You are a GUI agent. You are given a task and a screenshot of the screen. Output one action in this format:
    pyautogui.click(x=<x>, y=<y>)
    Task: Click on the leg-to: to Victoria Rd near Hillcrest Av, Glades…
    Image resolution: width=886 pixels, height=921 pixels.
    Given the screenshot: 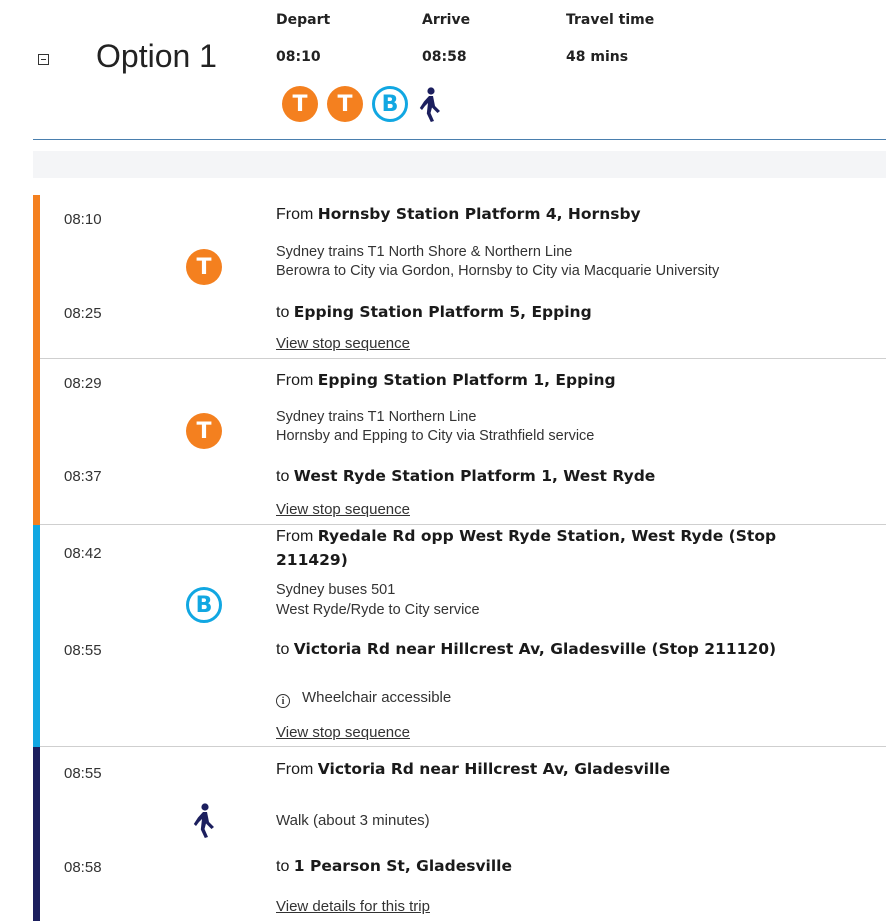 What is the action you would take?
    pyautogui.click(x=526, y=649)
    